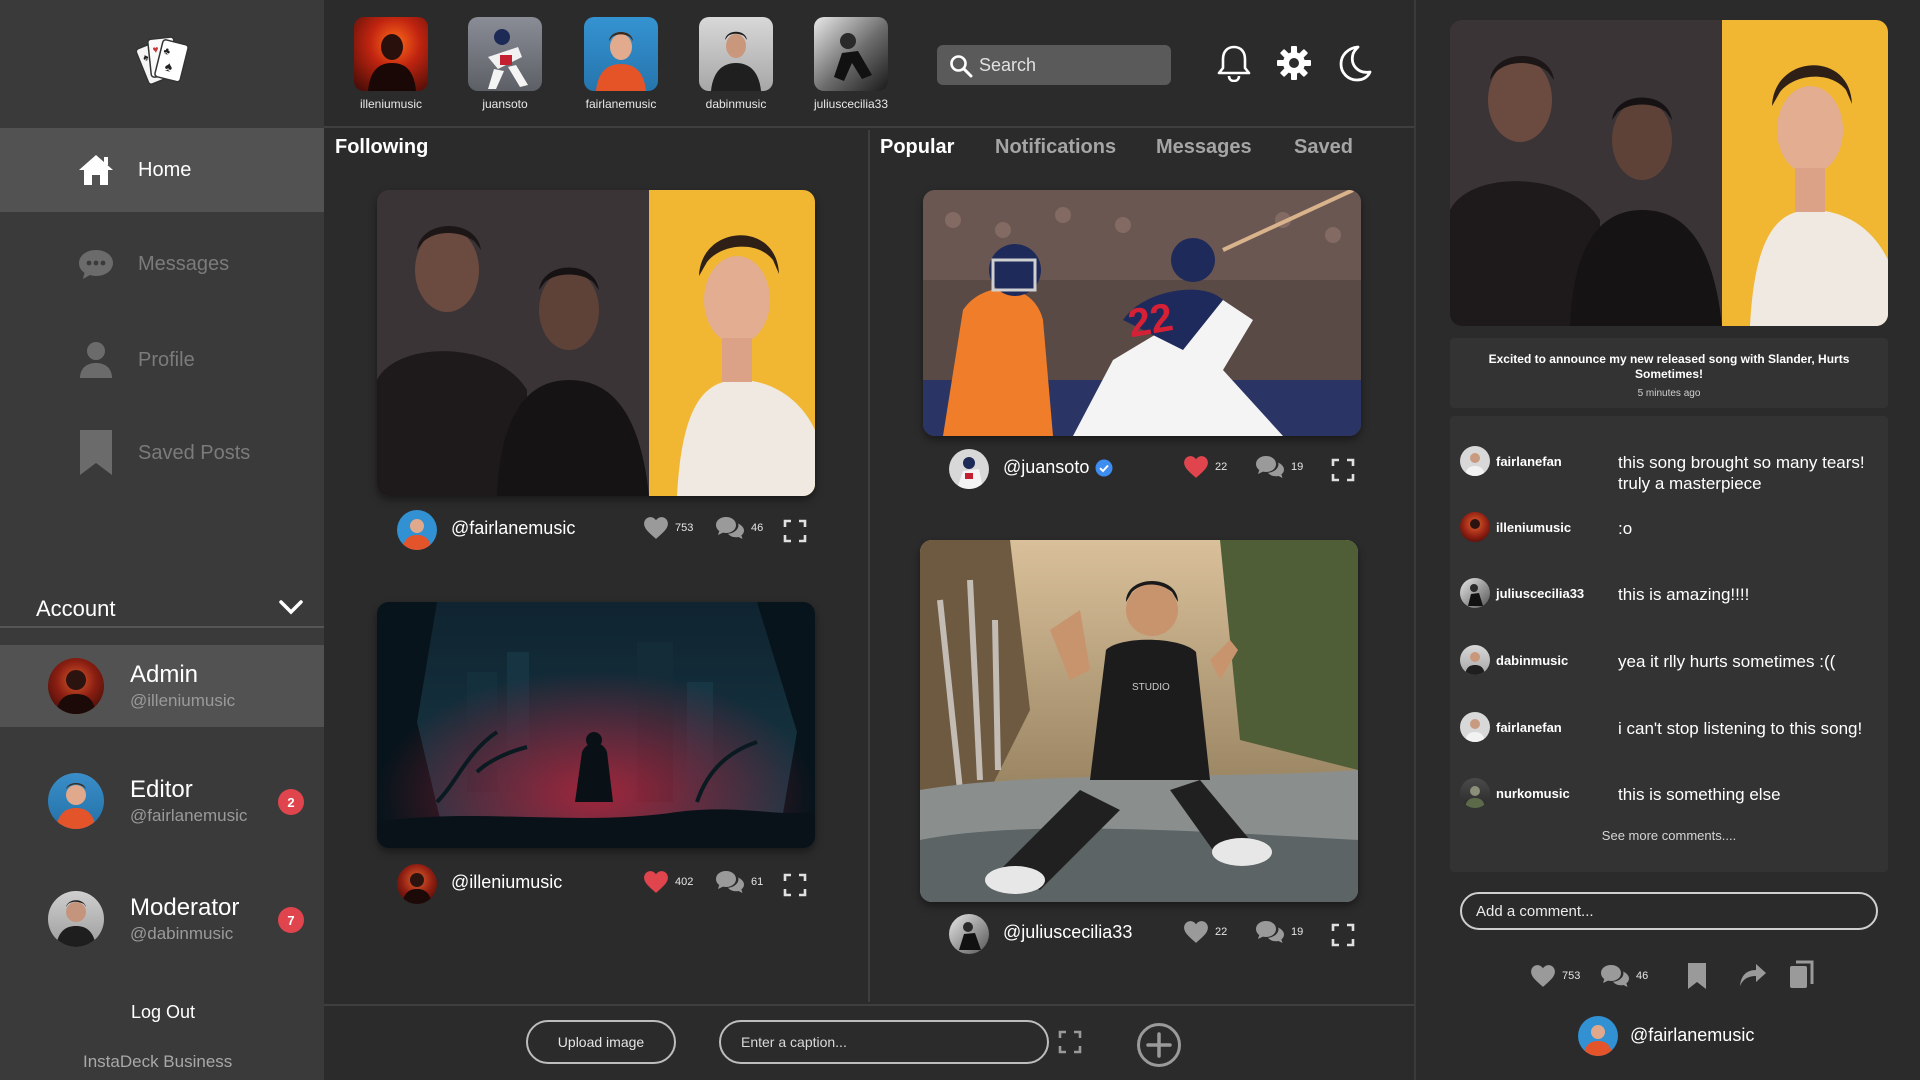 The image size is (1920, 1080). Describe the element at coordinates (1532, 660) in the screenshot. I see `comment-username: dabinmusic` at that location.